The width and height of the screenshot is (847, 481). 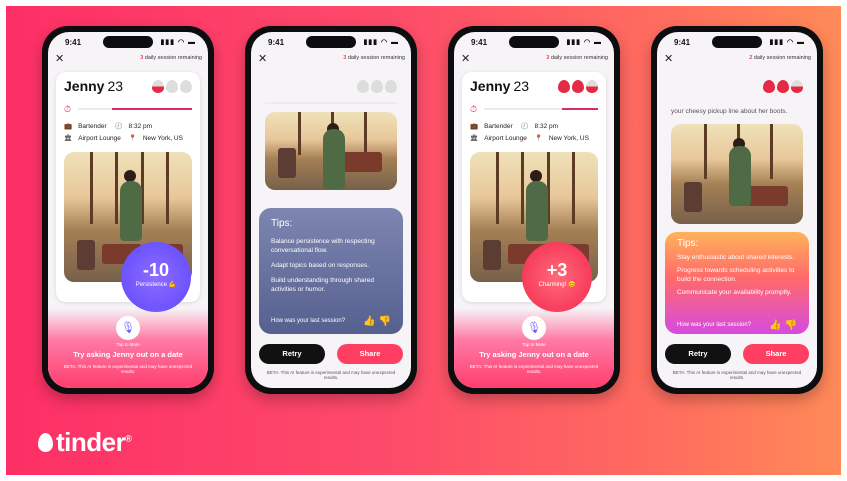 I want to click on score-bubble: -10 Persistence 💪, so click(x=156, y=277).